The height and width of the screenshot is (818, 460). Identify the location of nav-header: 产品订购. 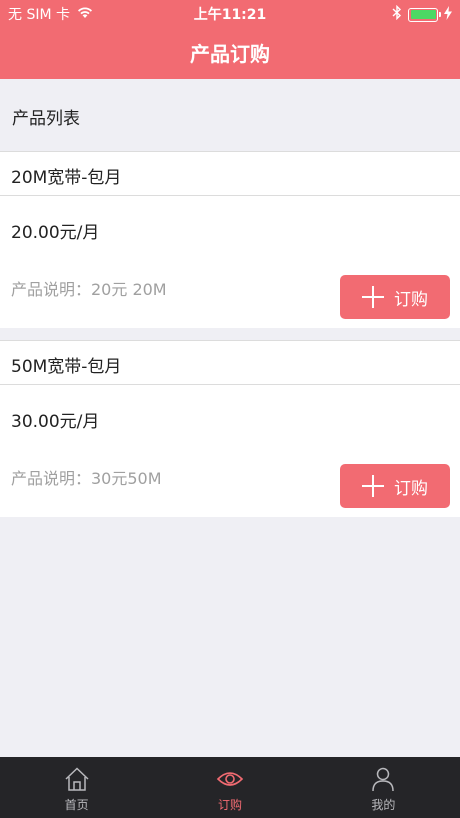
(230, 52).